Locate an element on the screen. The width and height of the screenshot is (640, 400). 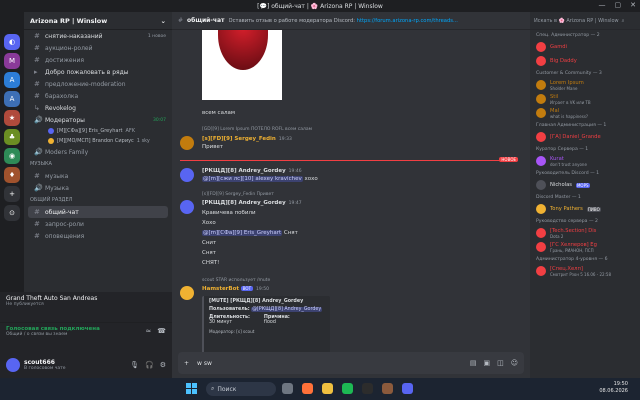
headphones-icon: 🎧 is located at coordinates (149, 365).